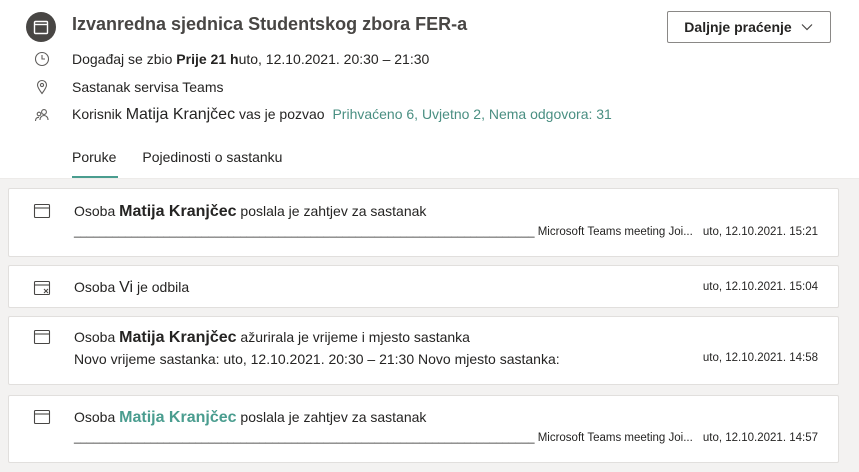 The image size is (859, 472). Describe the element at coordinates (42, 288) in the screenshot. I see `calendar-declined-icon` at that location.